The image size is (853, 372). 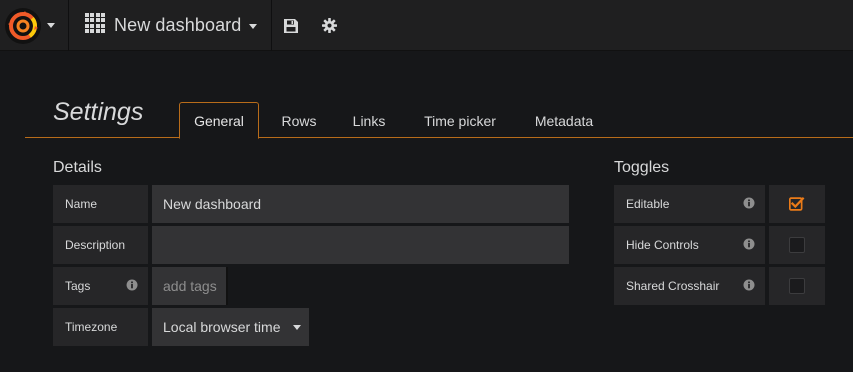 I want to click on grafana-logo-icon, so click(x=23, y=25).